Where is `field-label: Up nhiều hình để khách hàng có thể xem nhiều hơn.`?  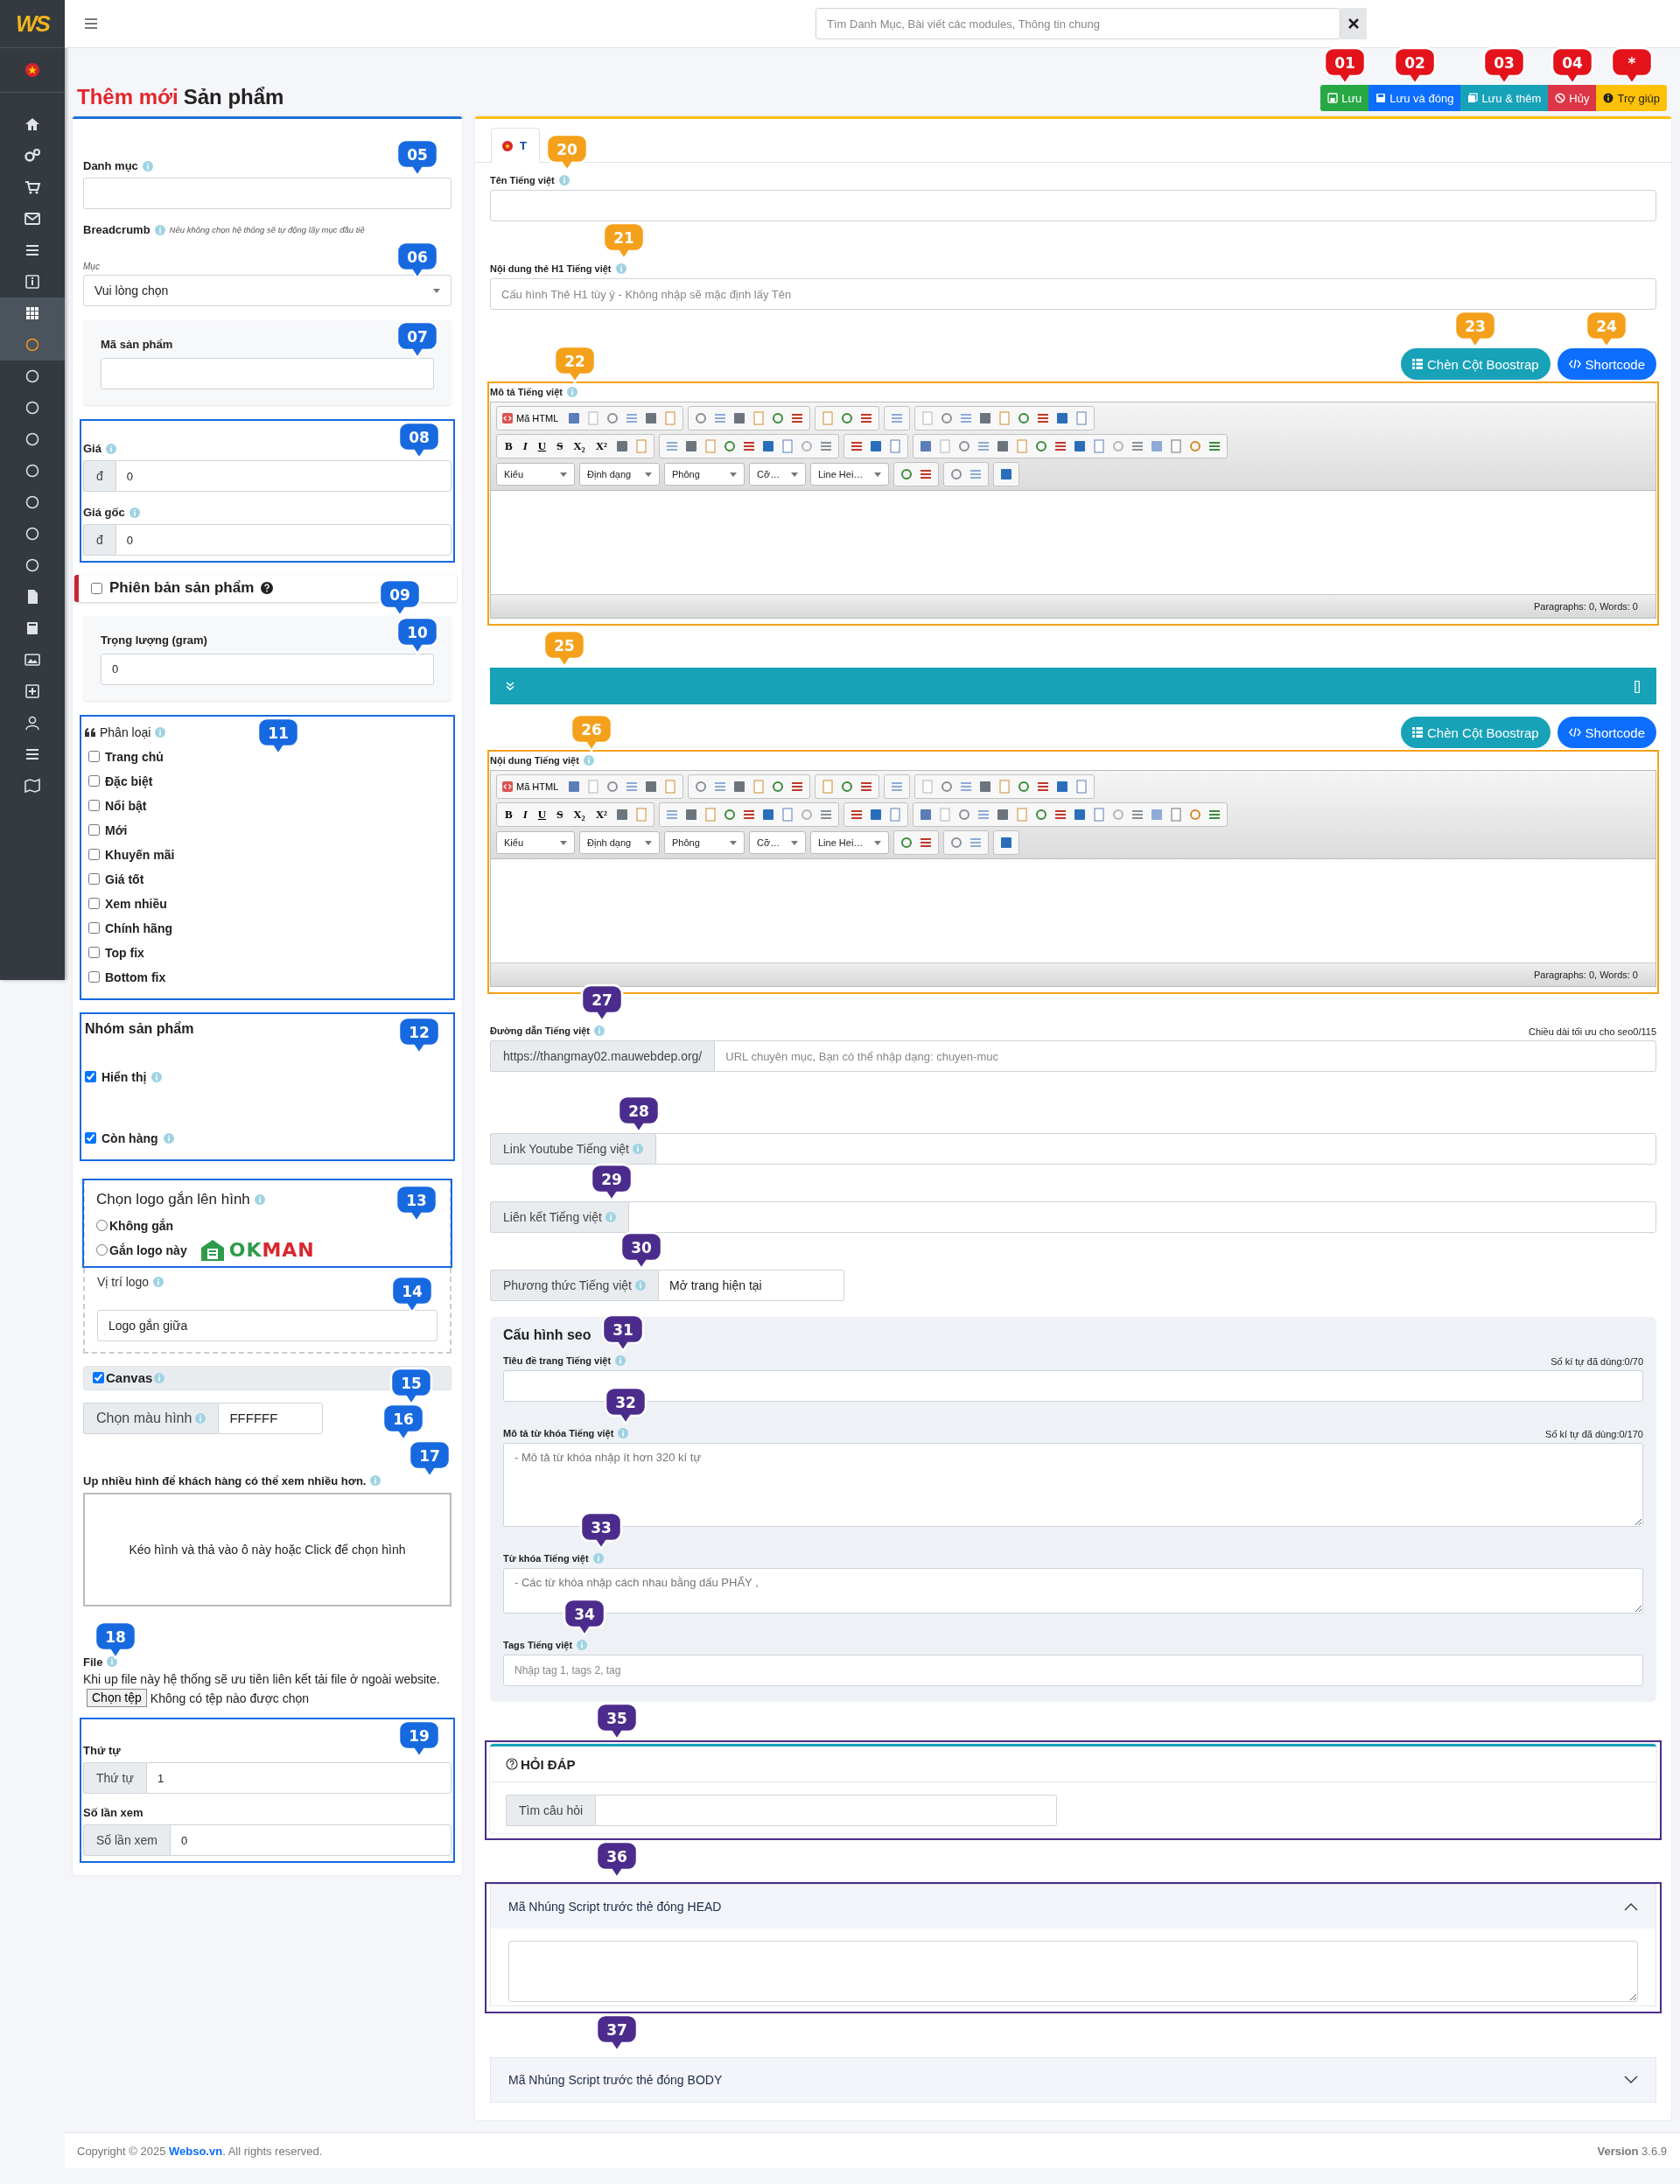
field-label: Up nhiều hình để khách hàng có thể xem nhiều hơn. is located at coordinates (225, 1481).